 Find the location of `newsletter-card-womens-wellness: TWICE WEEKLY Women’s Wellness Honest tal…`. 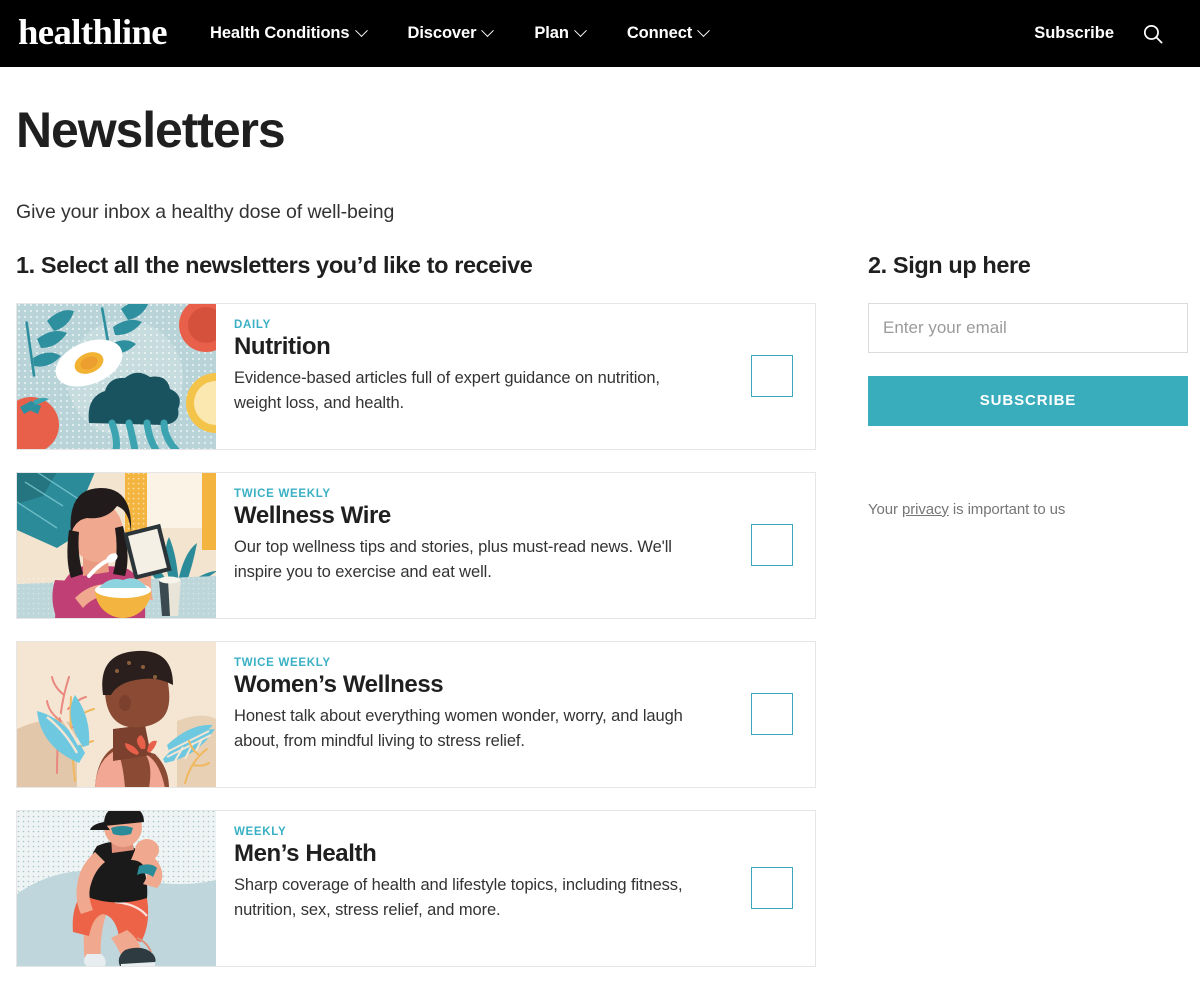

newsletter-card-womens-wellness: TWICE WEEKLY Women’s Wellness Honest tal… is located at coordinates (416, 714).